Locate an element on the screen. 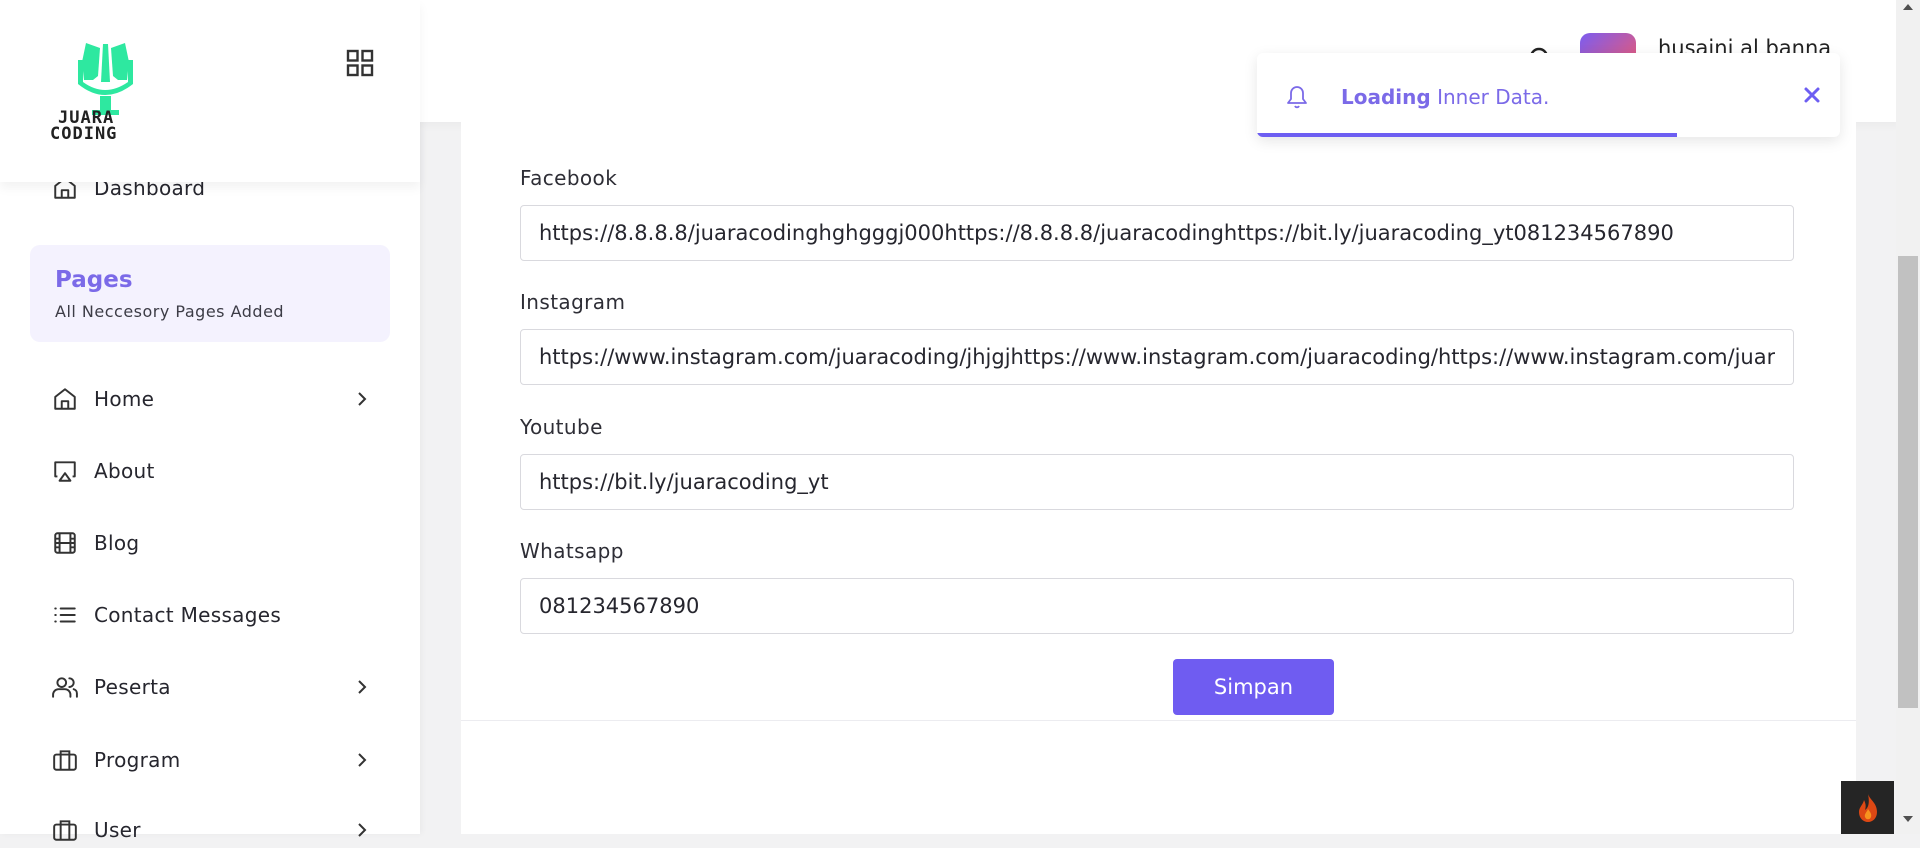  sidebar-item-blog: Blog is located at coordinates (95, 543).